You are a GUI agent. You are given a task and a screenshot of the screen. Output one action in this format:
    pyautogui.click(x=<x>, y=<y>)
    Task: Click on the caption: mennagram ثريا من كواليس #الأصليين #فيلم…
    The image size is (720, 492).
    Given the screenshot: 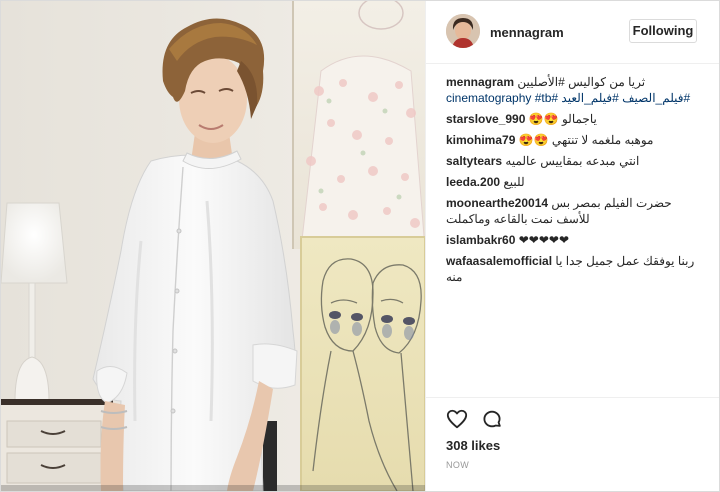 What is the action you would take?
    pyautogui.click(x=577, y=90)
    